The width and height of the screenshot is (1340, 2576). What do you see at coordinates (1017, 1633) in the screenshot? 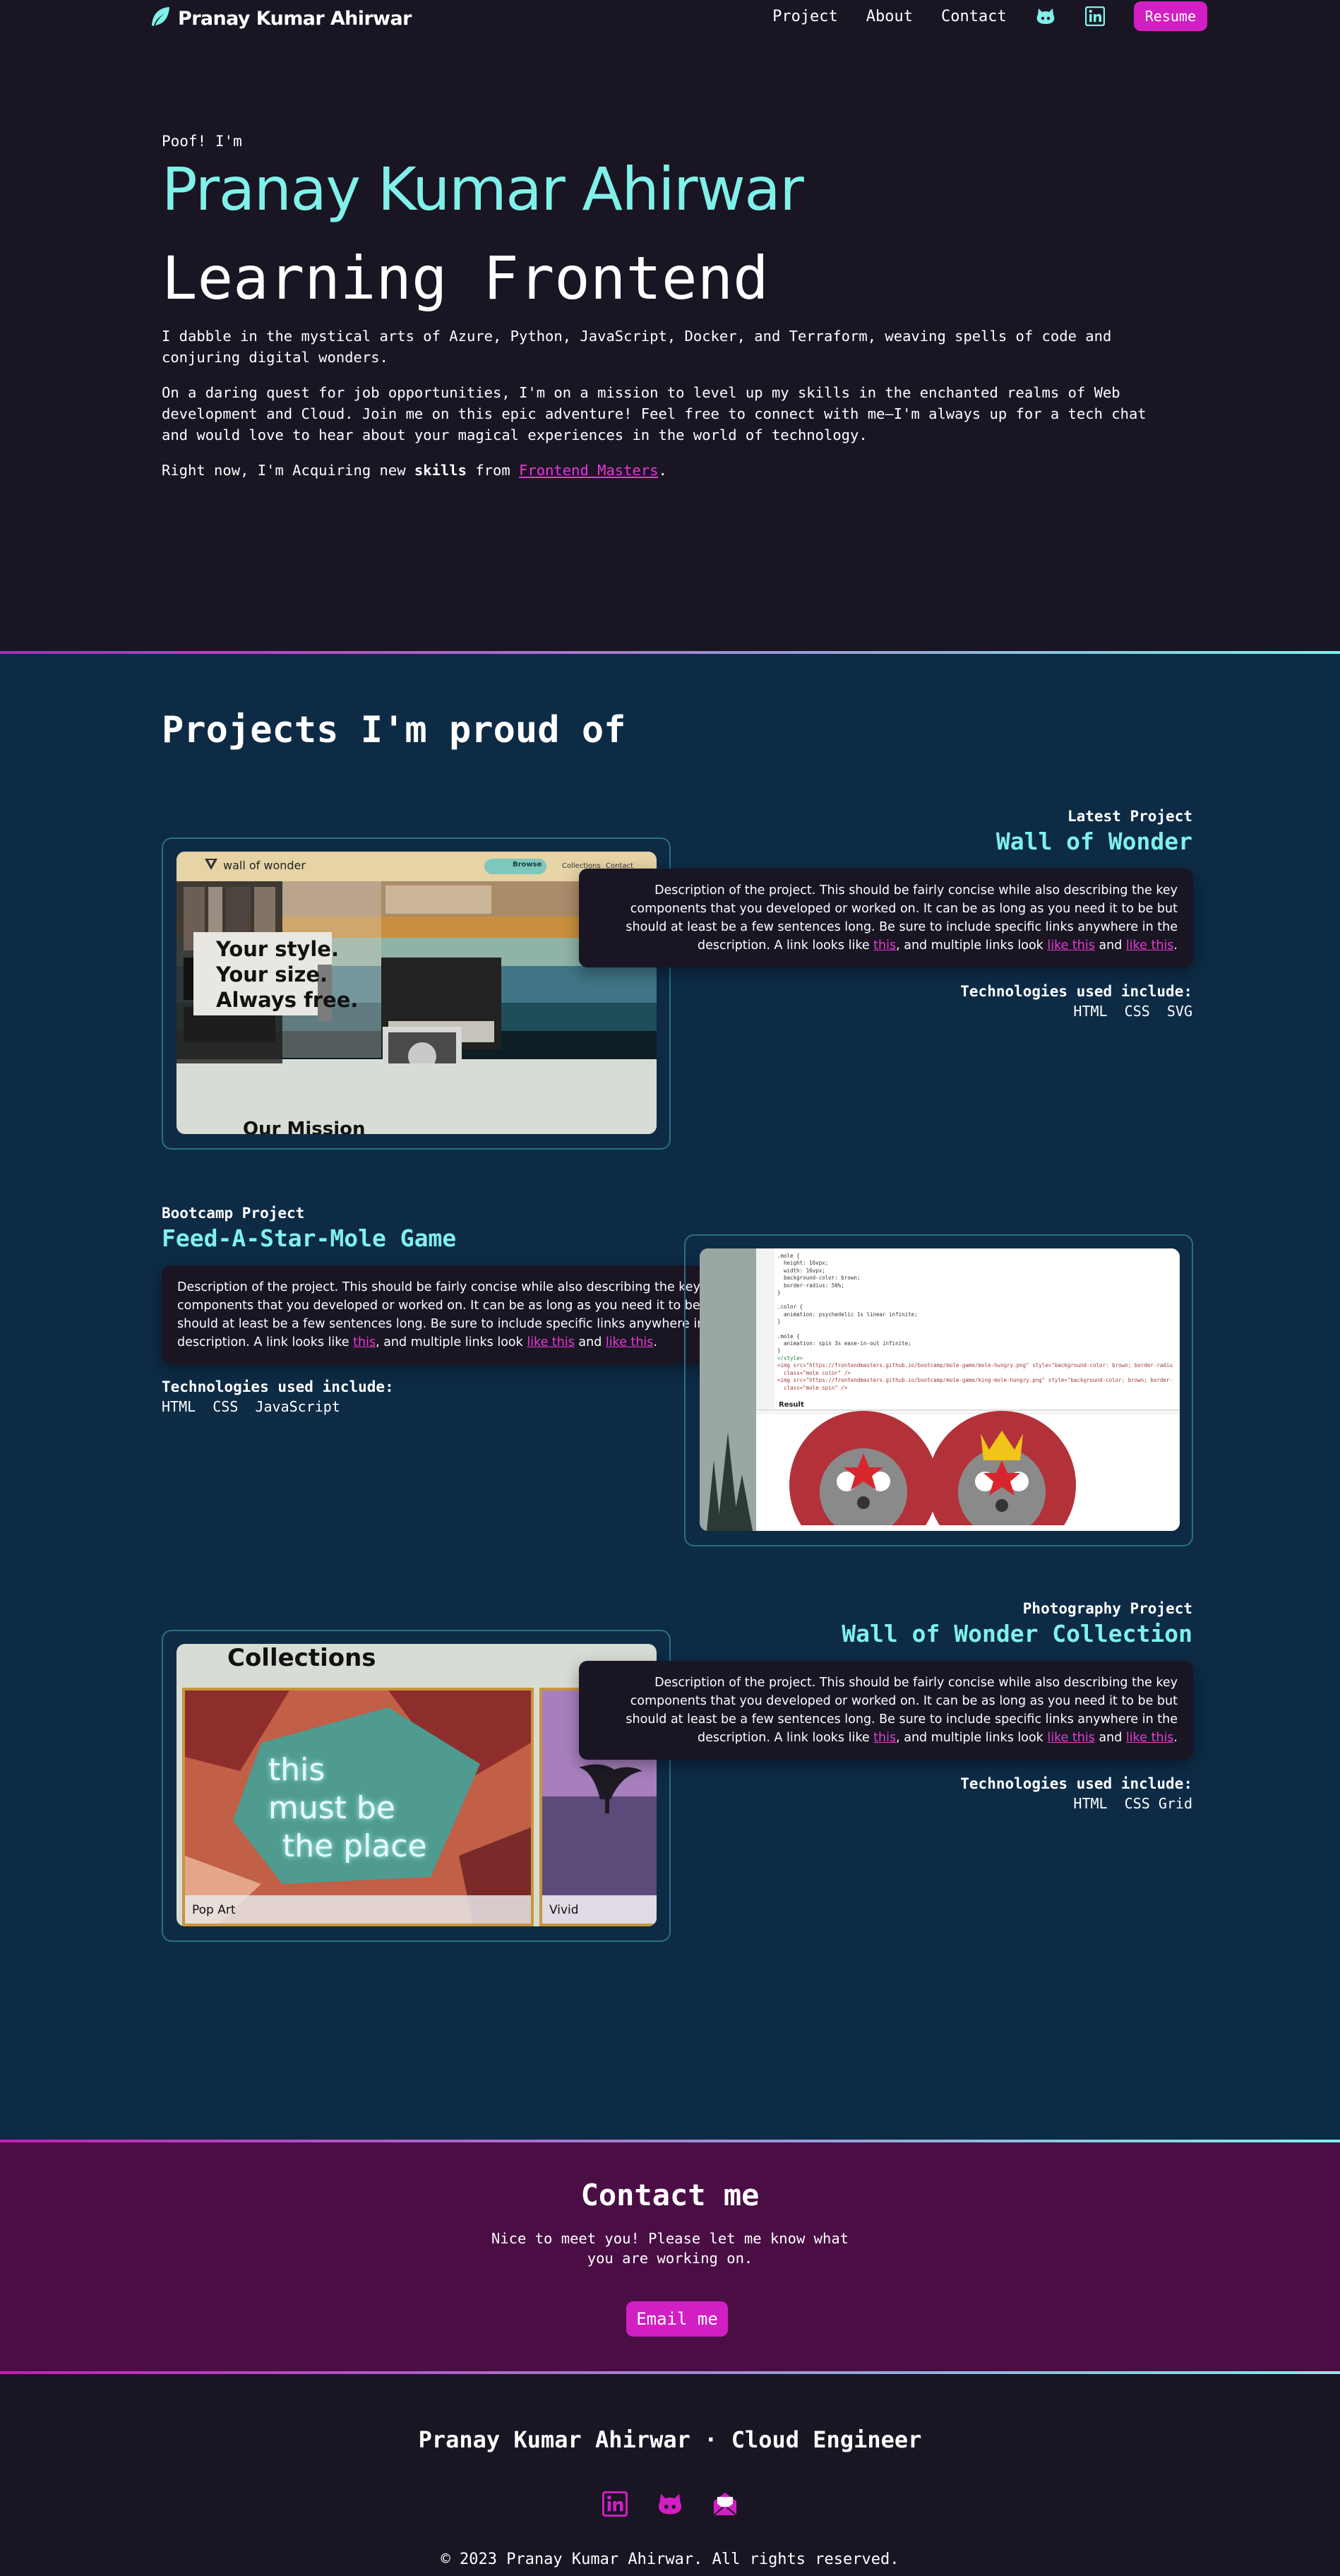
I see `project-title-3: Wall of Wonder Collection` at bounding box center [1017, 1633].